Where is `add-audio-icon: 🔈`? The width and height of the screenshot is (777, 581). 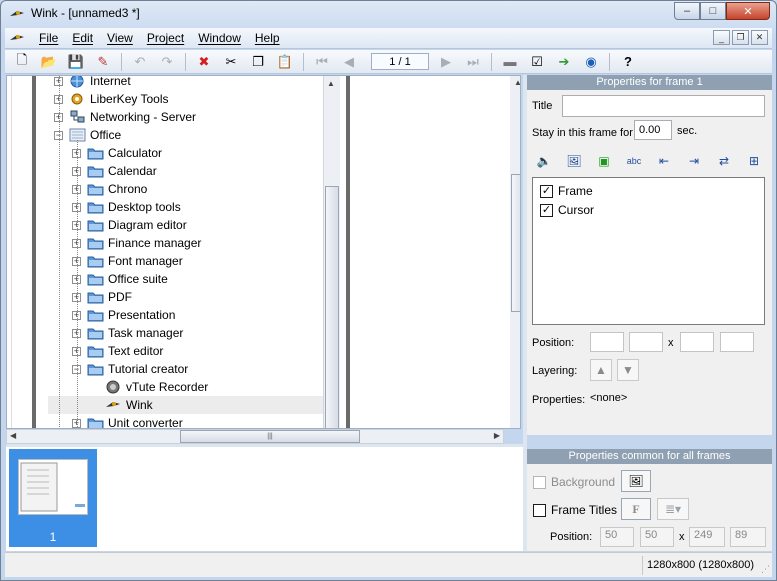
add-audio-icon: 🔈 is located at coordinates (544, 161).